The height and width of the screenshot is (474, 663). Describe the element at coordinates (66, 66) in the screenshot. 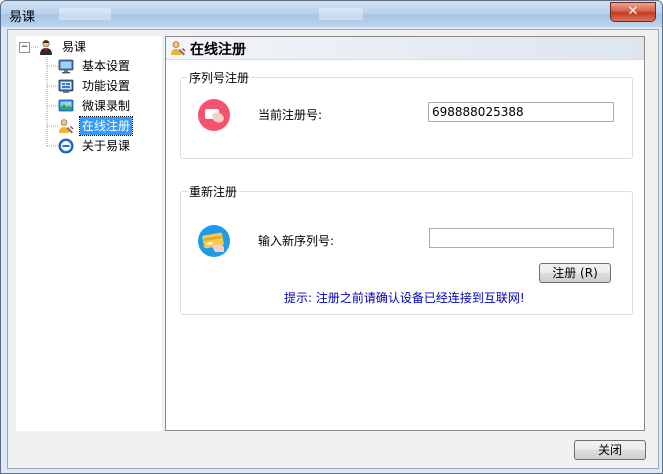

I see `monitor-icon` at that location.